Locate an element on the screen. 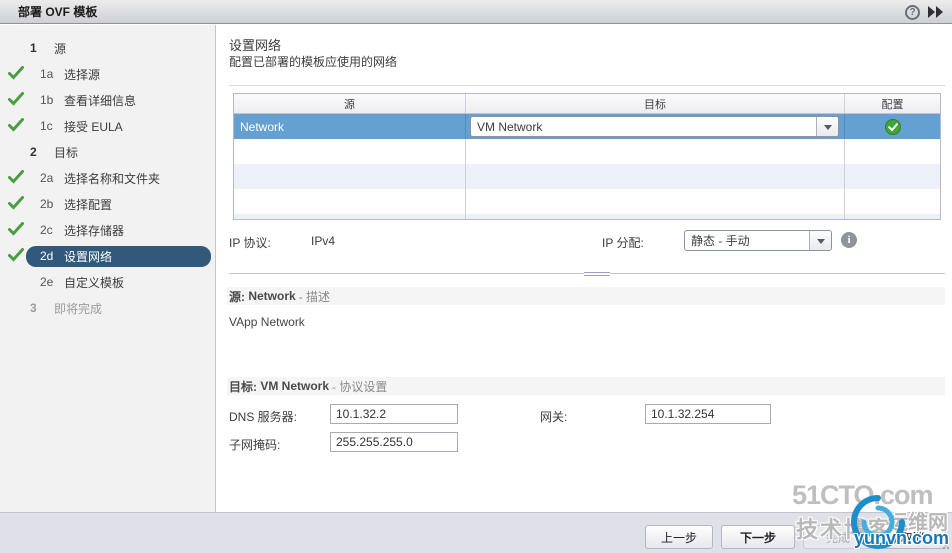  target-label: 目标: is located at coordinates (243, 386).